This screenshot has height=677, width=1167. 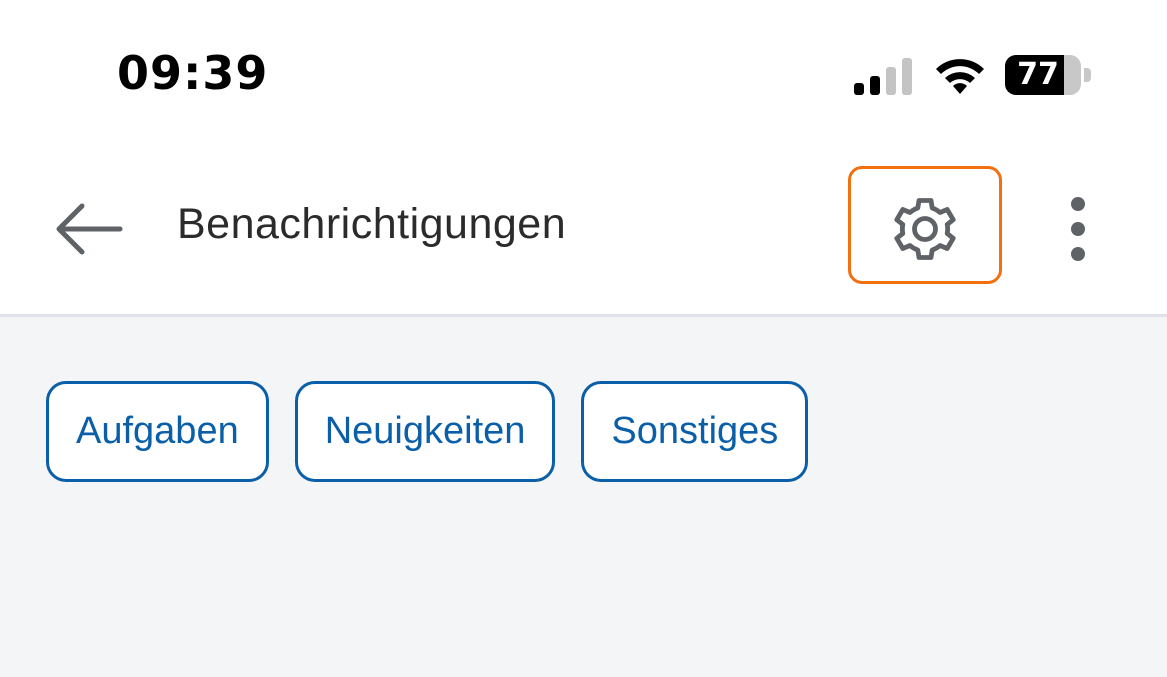 I want to click on cellular-signal-icon, so click(x=883, y=76).